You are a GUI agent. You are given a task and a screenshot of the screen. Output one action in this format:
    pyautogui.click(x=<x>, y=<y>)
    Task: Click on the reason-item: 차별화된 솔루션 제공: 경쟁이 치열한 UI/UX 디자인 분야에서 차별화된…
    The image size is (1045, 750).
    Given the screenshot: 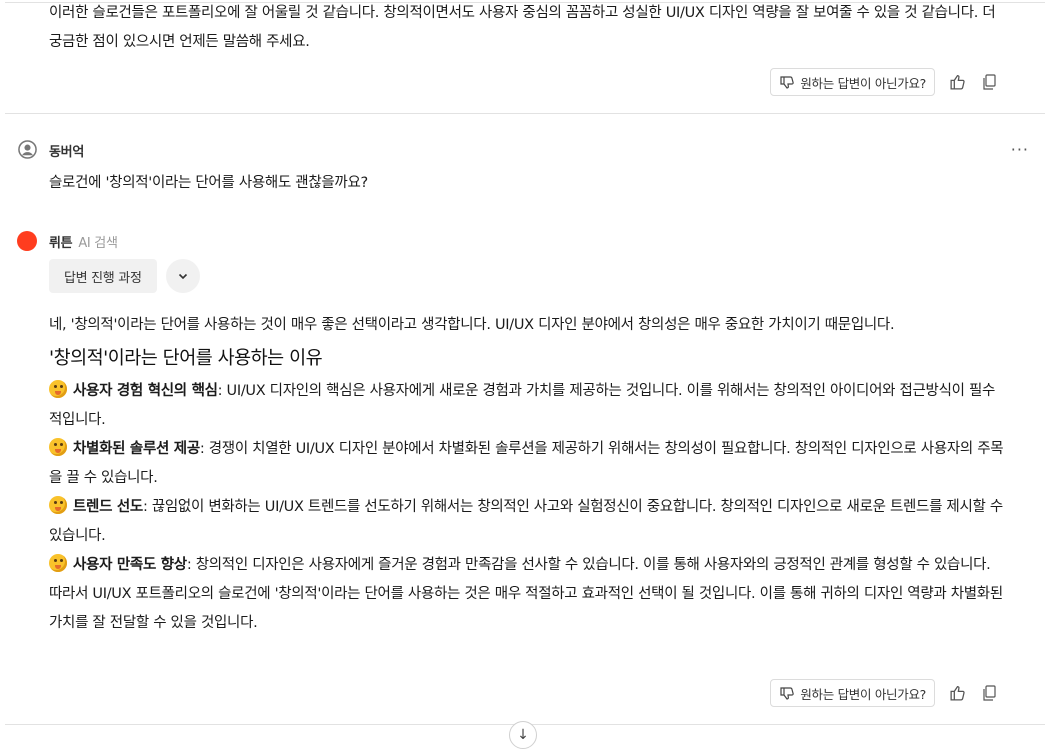 What is the action you would take?
    pyautogui.click(x=526, y=464)
    